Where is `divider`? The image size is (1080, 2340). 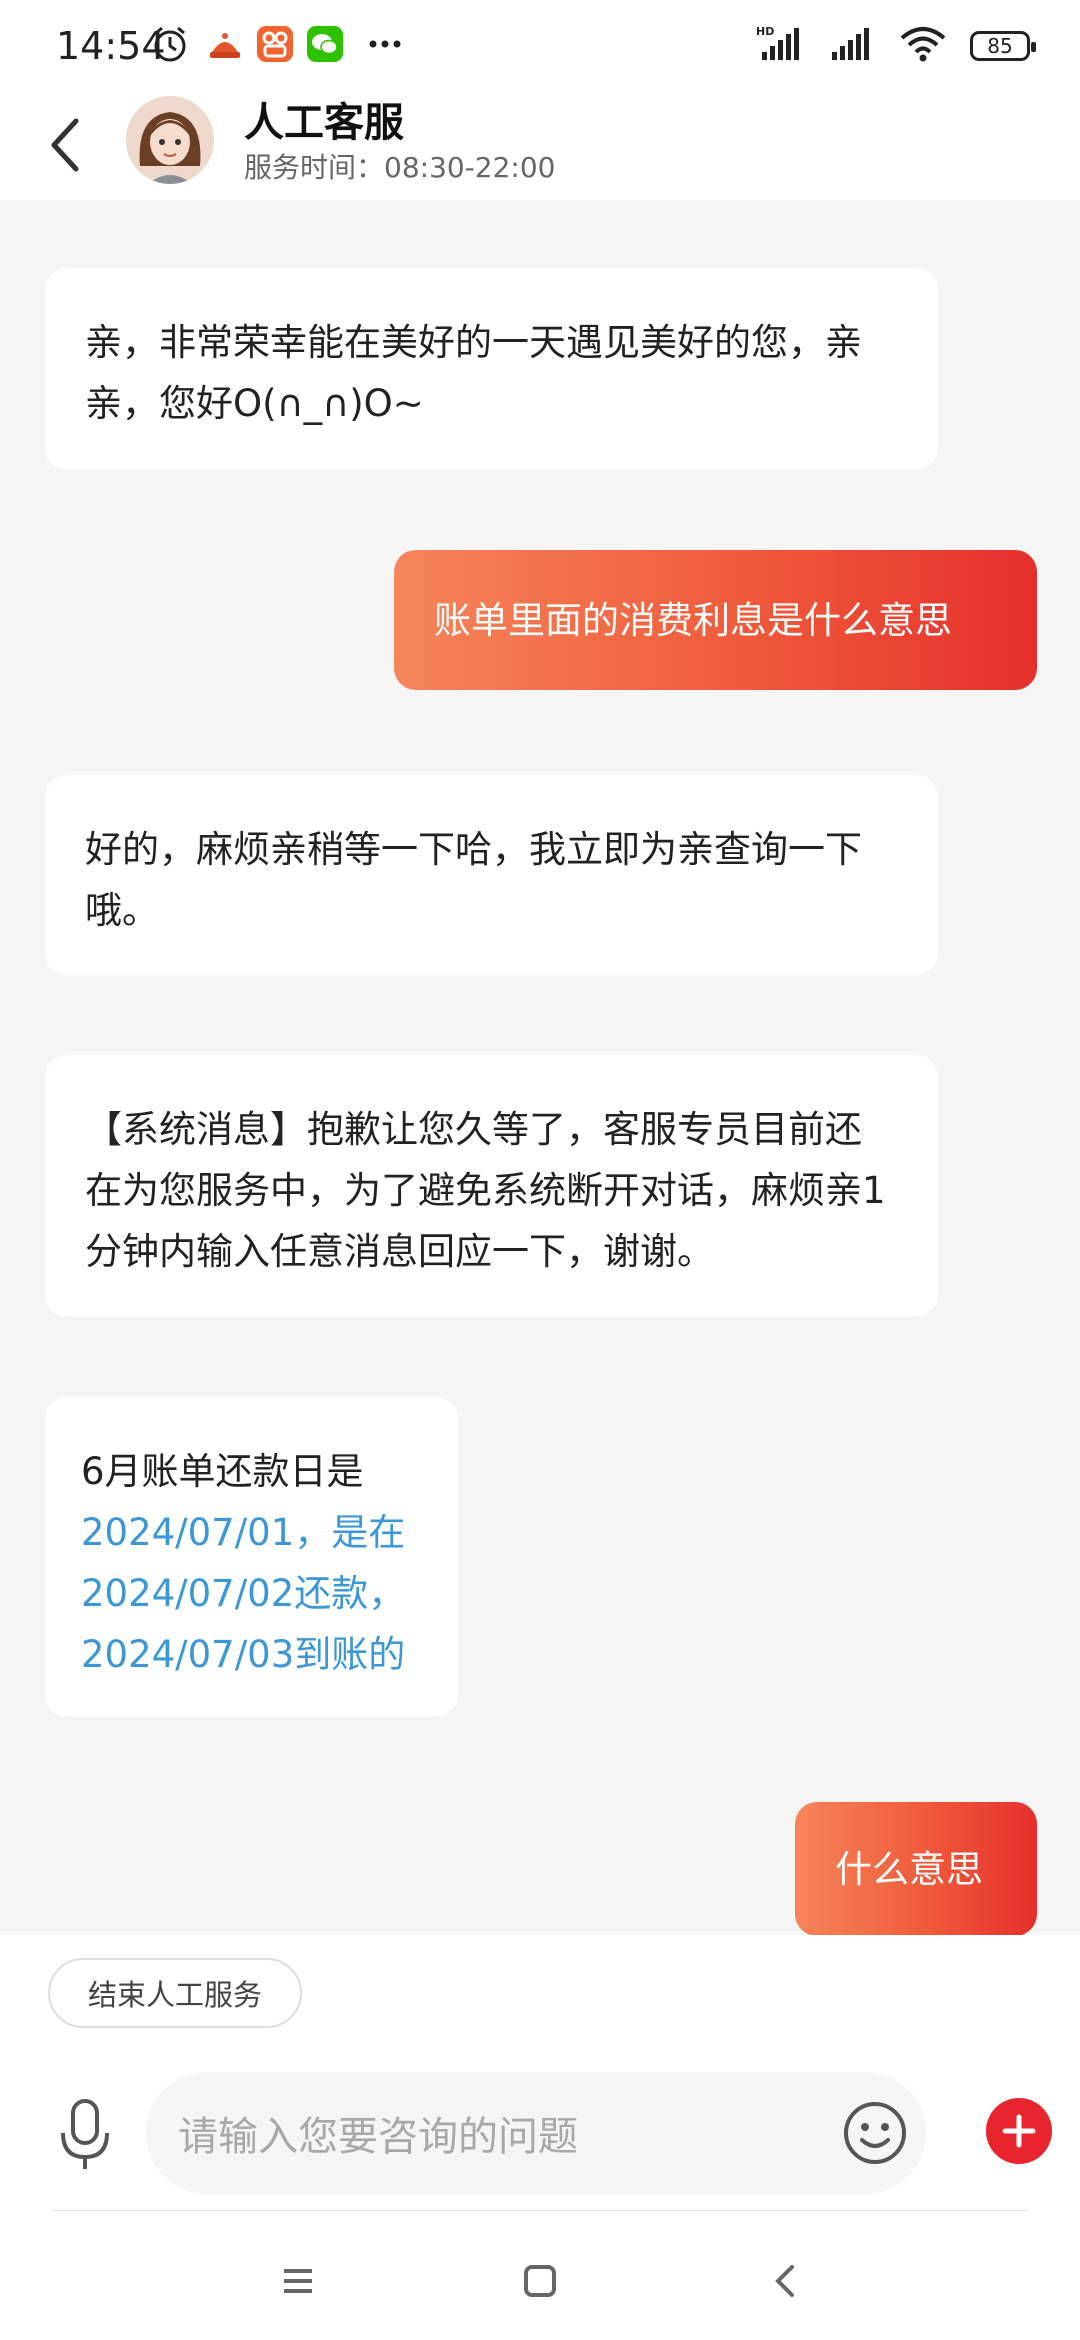 divider is located at coordinates (540, 2210).